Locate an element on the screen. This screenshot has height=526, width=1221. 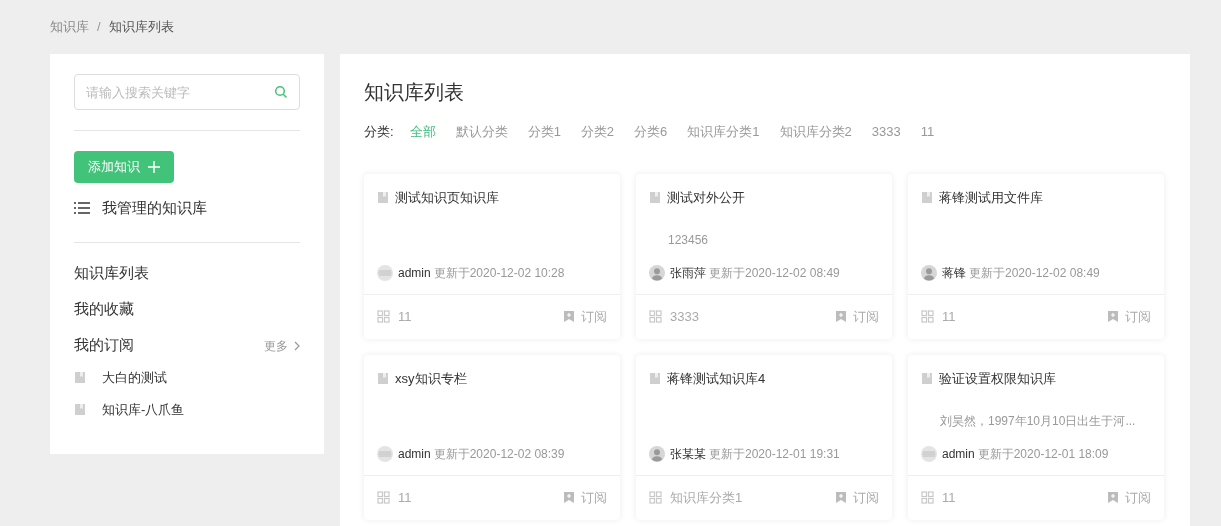
knowledge-card: 测试知识页知识库 admin 更新于2020-12-02 10:28 11 订阅 is located at coordinates (492, 256).